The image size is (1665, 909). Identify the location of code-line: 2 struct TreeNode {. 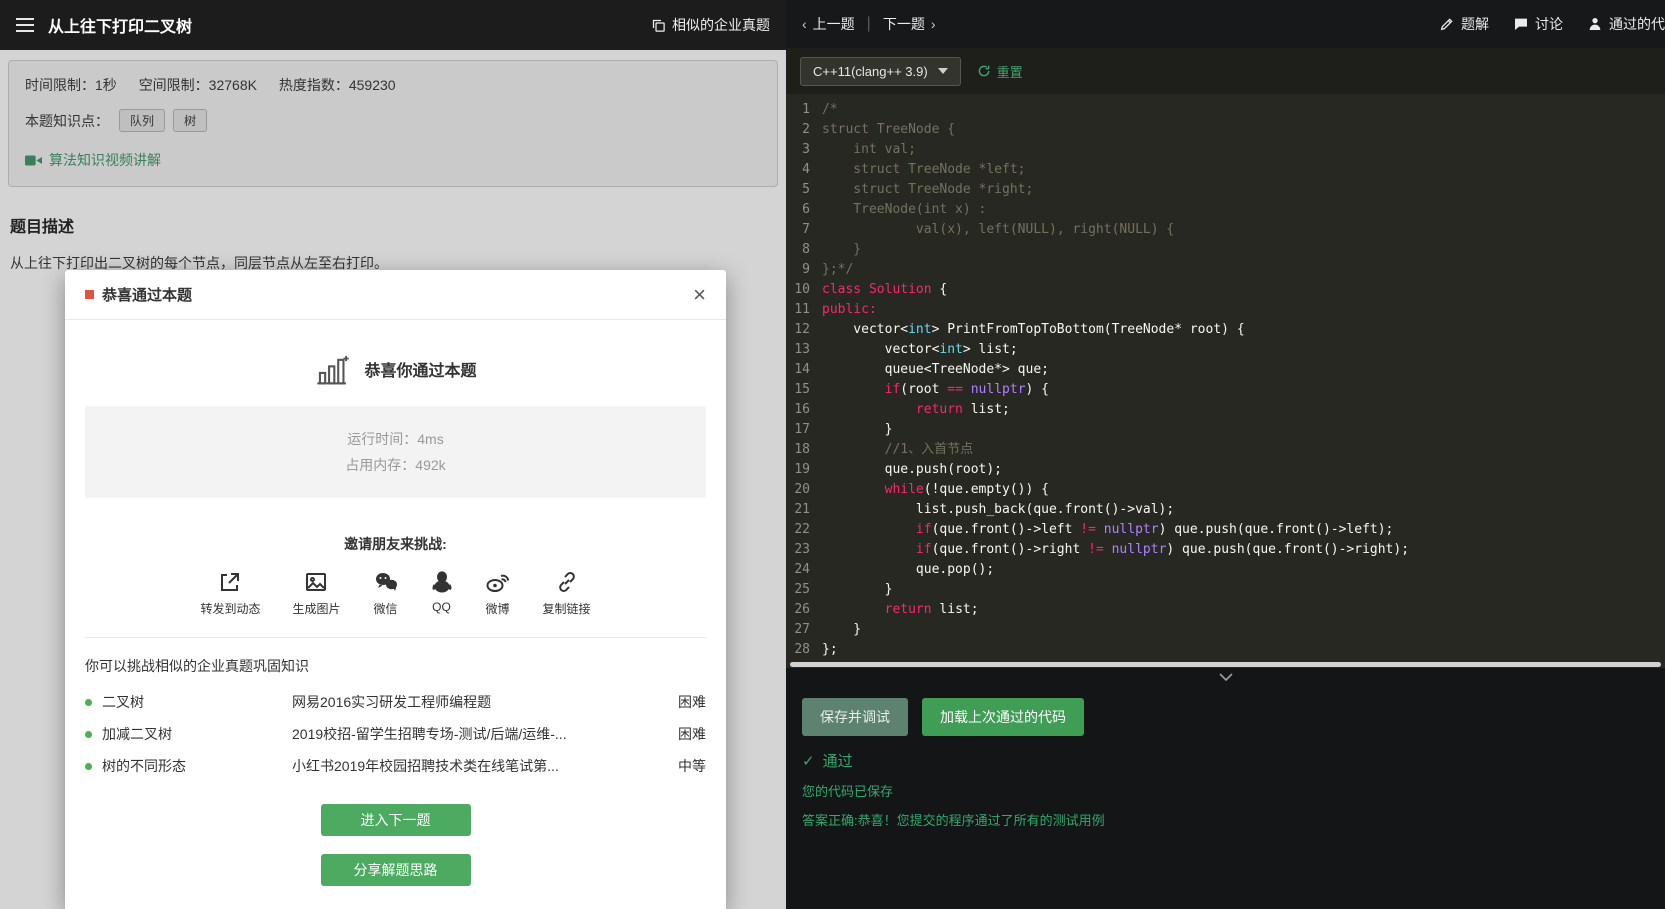
(1225, 130).